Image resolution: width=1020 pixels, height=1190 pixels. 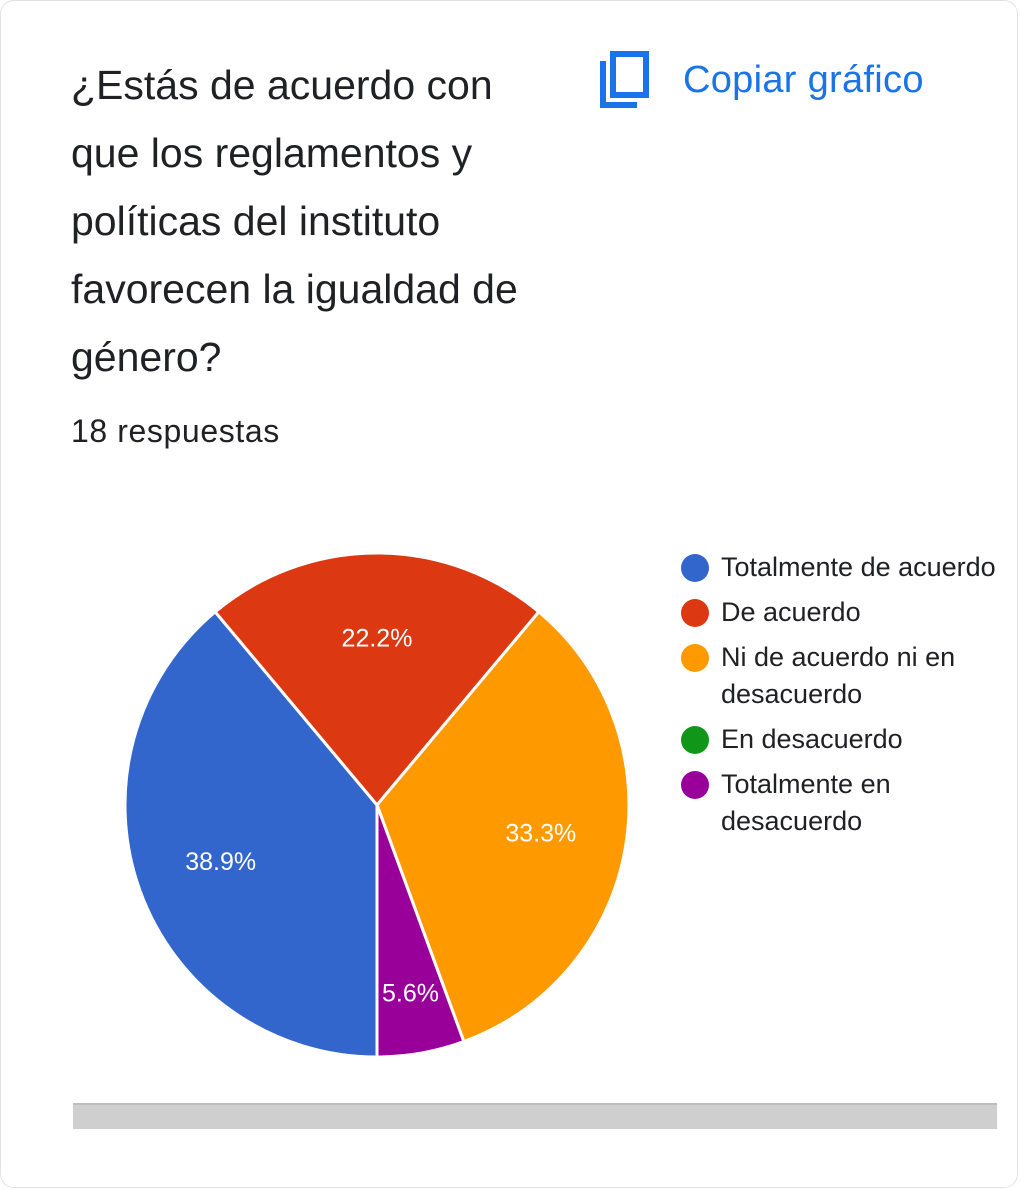 I want to click on legend-label-1: De acuerdo, so click(x=791, y=612).